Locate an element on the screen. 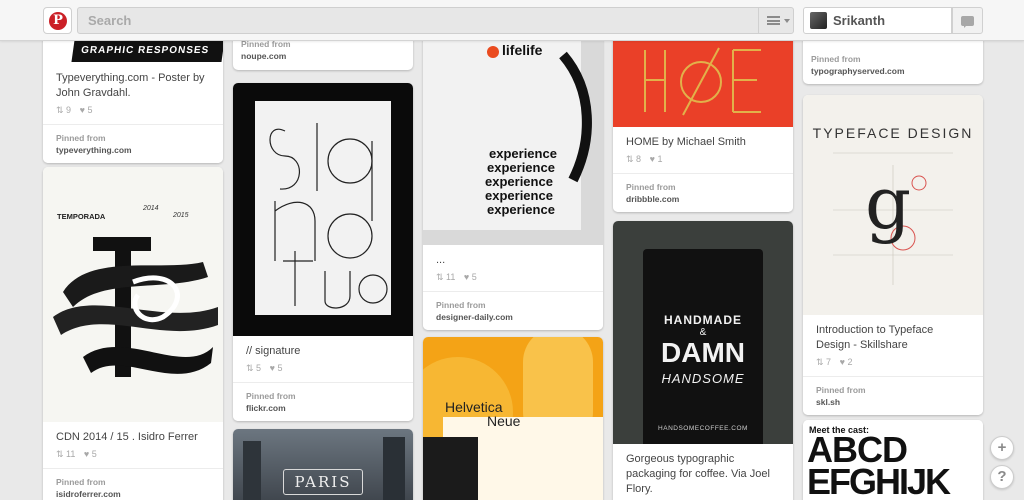 This screenshot has width=1024, height=500. chevron-down-icon is located at coordinates (787, 21).